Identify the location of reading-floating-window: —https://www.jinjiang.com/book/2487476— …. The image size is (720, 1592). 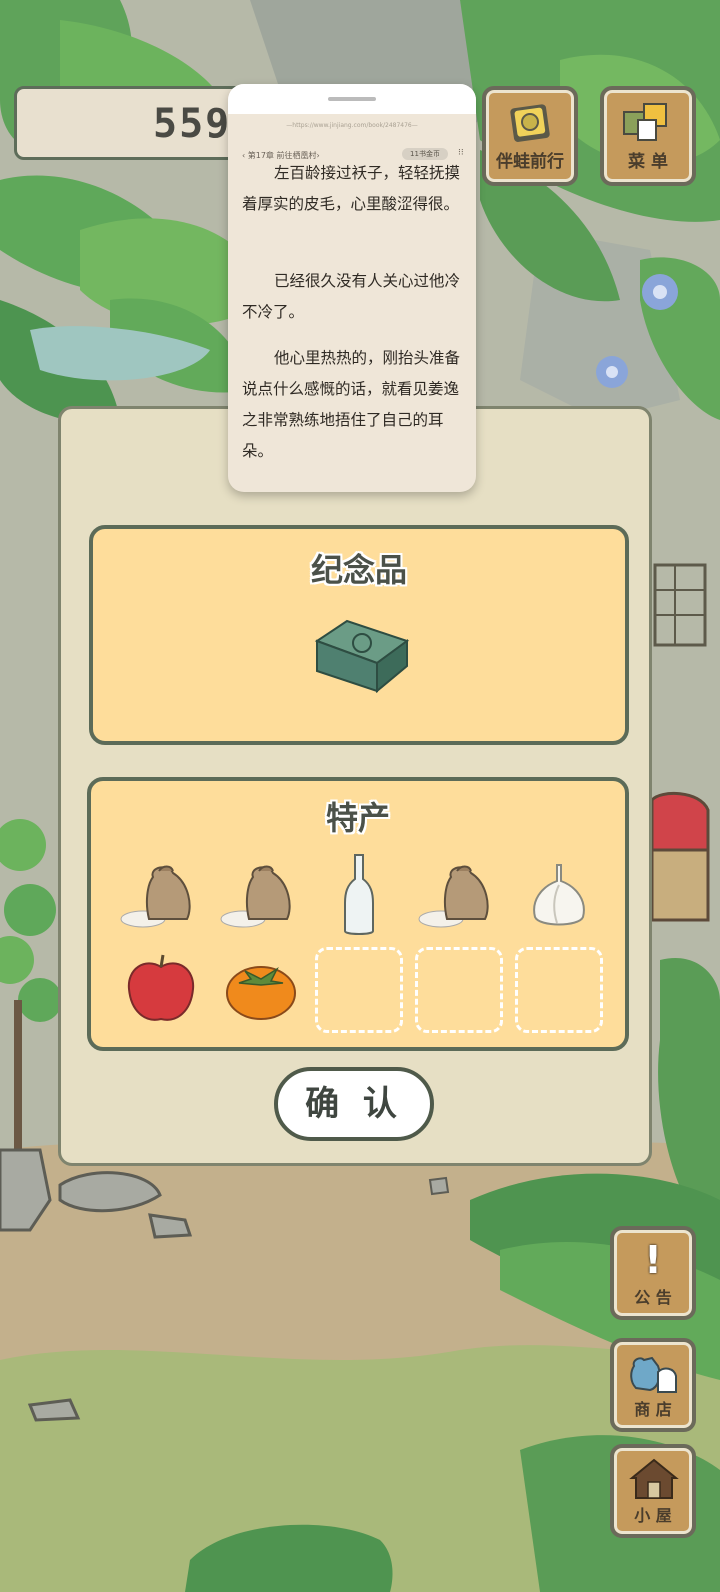
(352, 288).